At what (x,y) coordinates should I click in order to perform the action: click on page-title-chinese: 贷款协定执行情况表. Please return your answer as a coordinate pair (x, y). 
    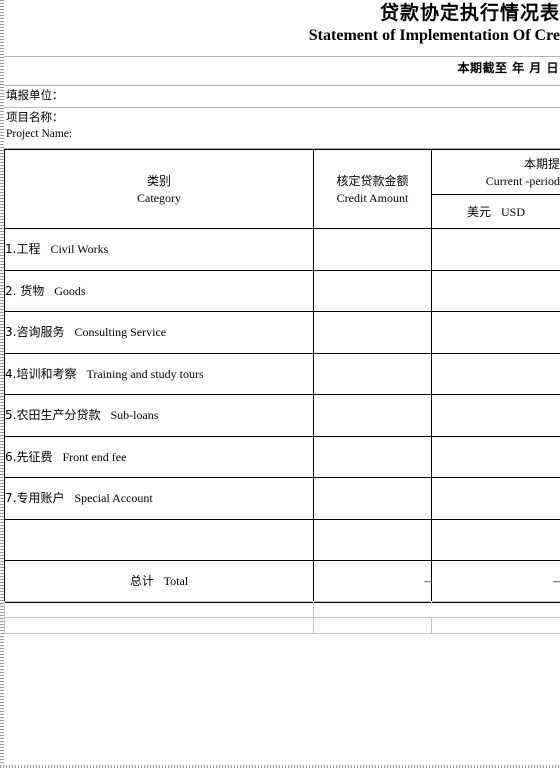
    Looking at the image, I should click on (469, 13).